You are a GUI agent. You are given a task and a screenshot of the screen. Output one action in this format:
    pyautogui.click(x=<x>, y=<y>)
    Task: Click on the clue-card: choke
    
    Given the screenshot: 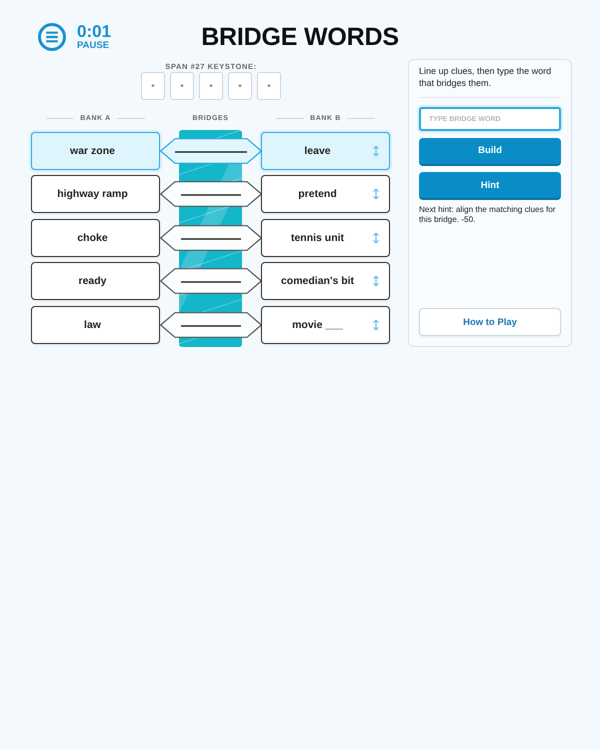 What is the action you would take?
    pyautogui.click(x=95, y=237)
    